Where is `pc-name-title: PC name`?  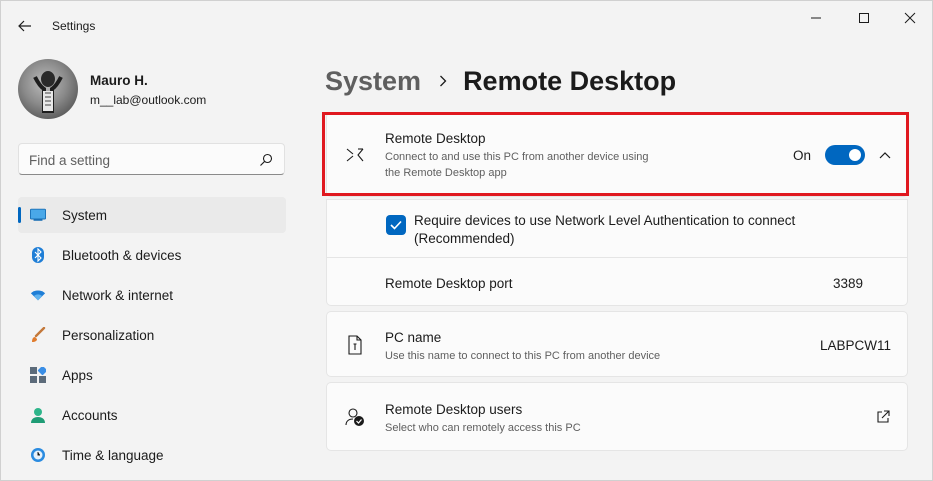
pc-name-title: PC name is located at coordinates (413, 337).